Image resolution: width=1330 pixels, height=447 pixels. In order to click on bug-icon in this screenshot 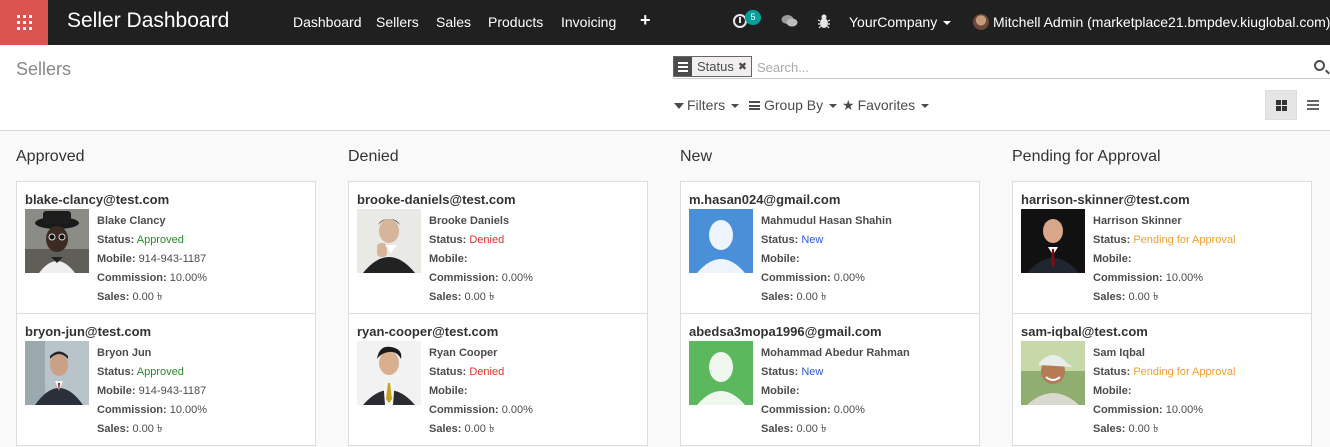, I will do `click(824, 21)`.